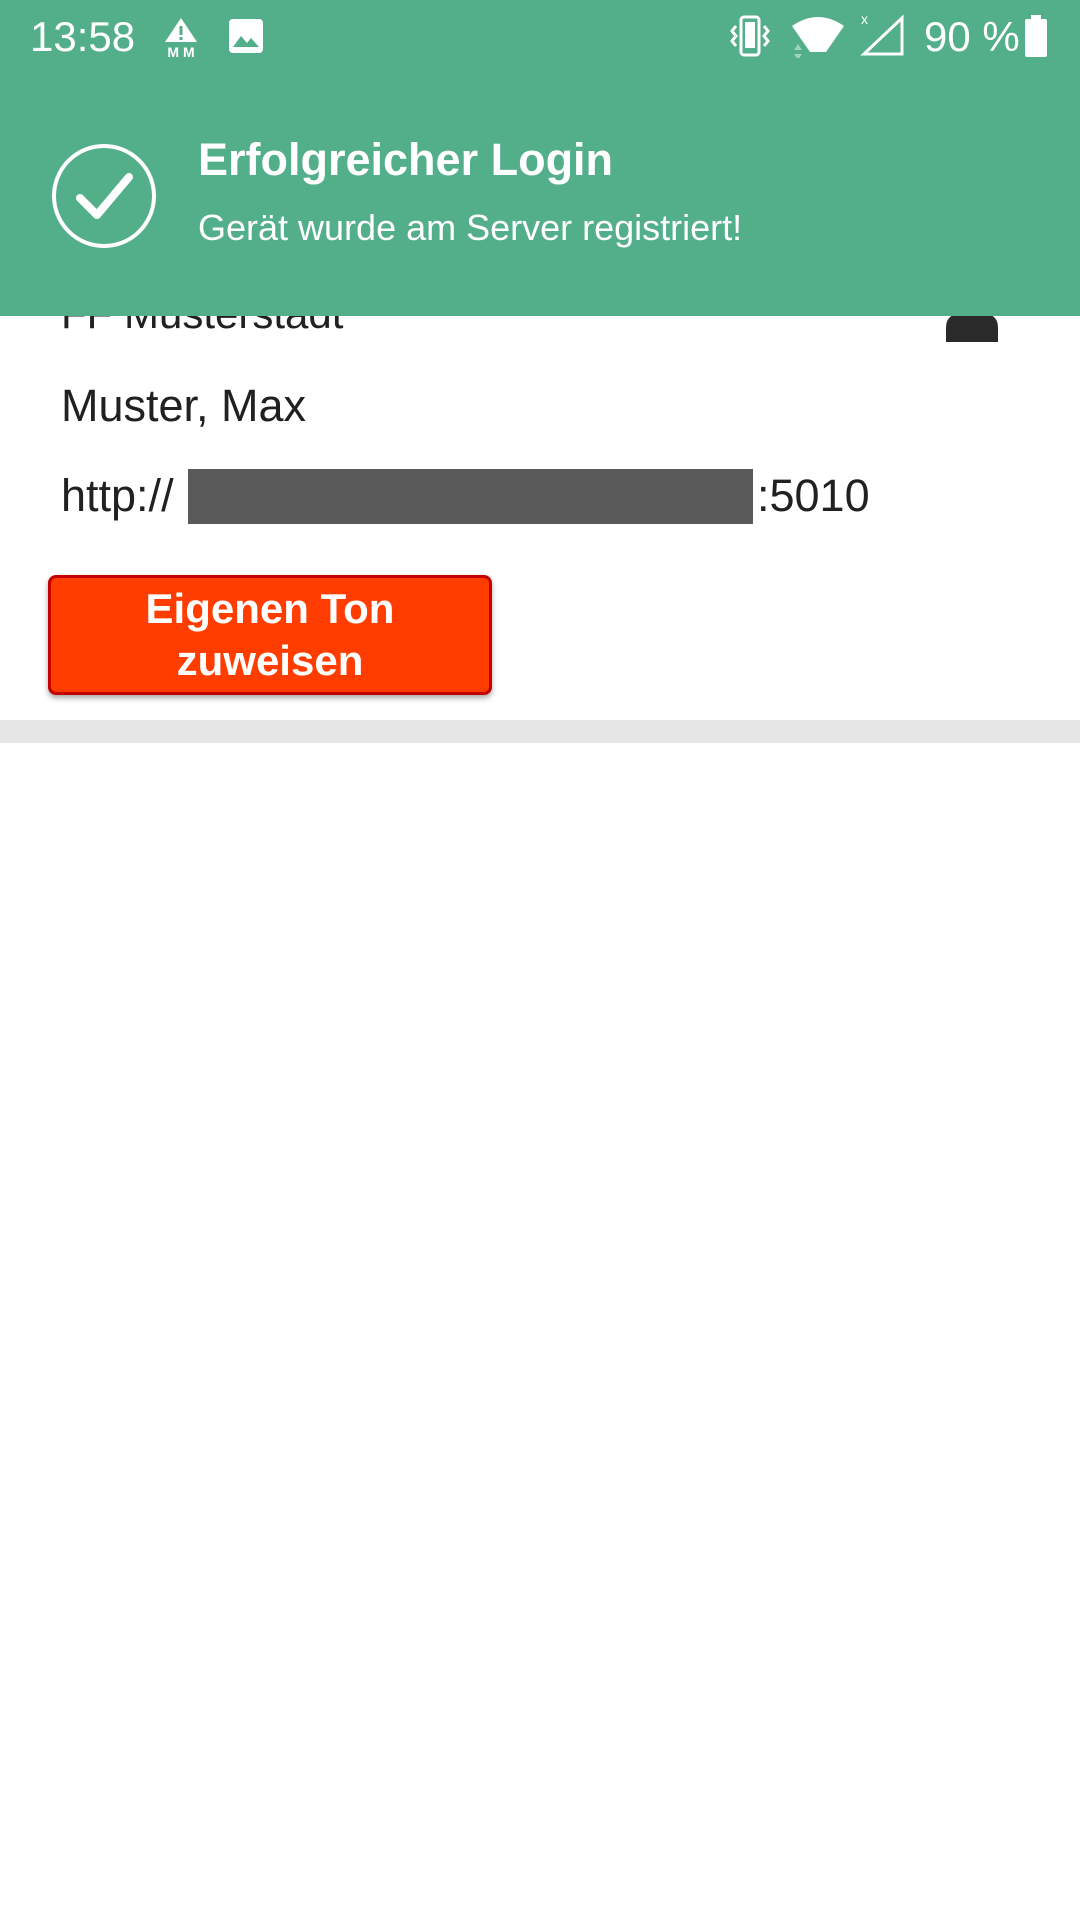  Describe the element at coordinates (1036, 36) in the screenshot. I see `battery-icon` at that location.